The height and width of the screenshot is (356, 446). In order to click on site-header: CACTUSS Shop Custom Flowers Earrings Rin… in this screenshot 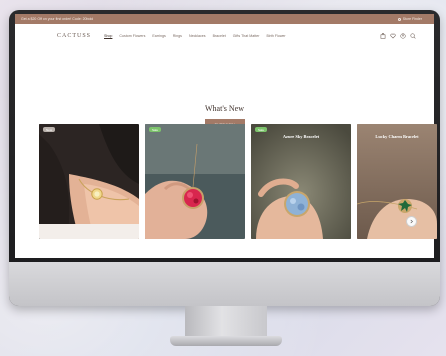, I will do `click(224, 36)`.